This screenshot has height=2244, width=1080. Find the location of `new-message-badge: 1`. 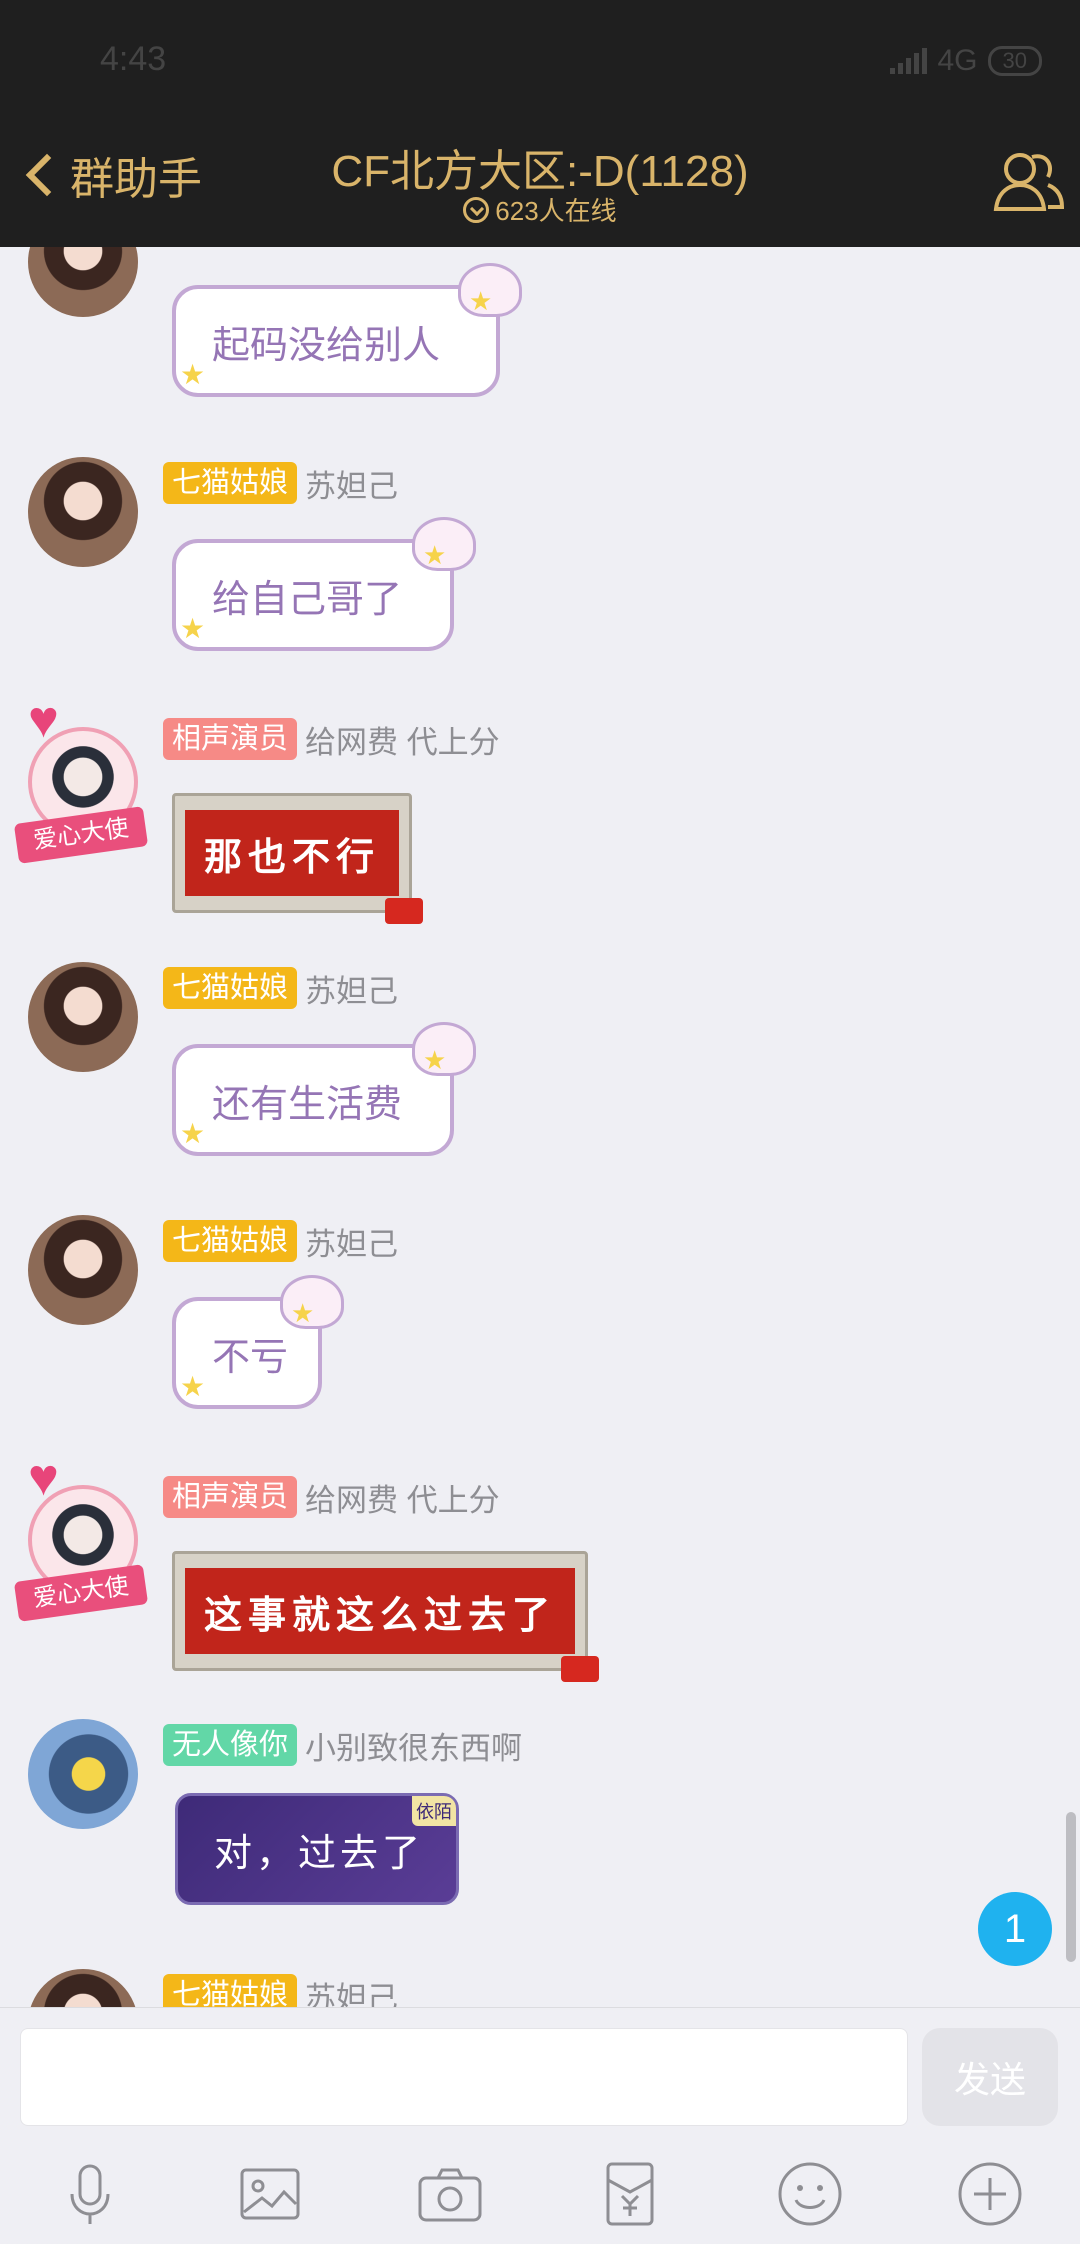

new-message-badge: 1 is located at coordinates (1015, 1929).